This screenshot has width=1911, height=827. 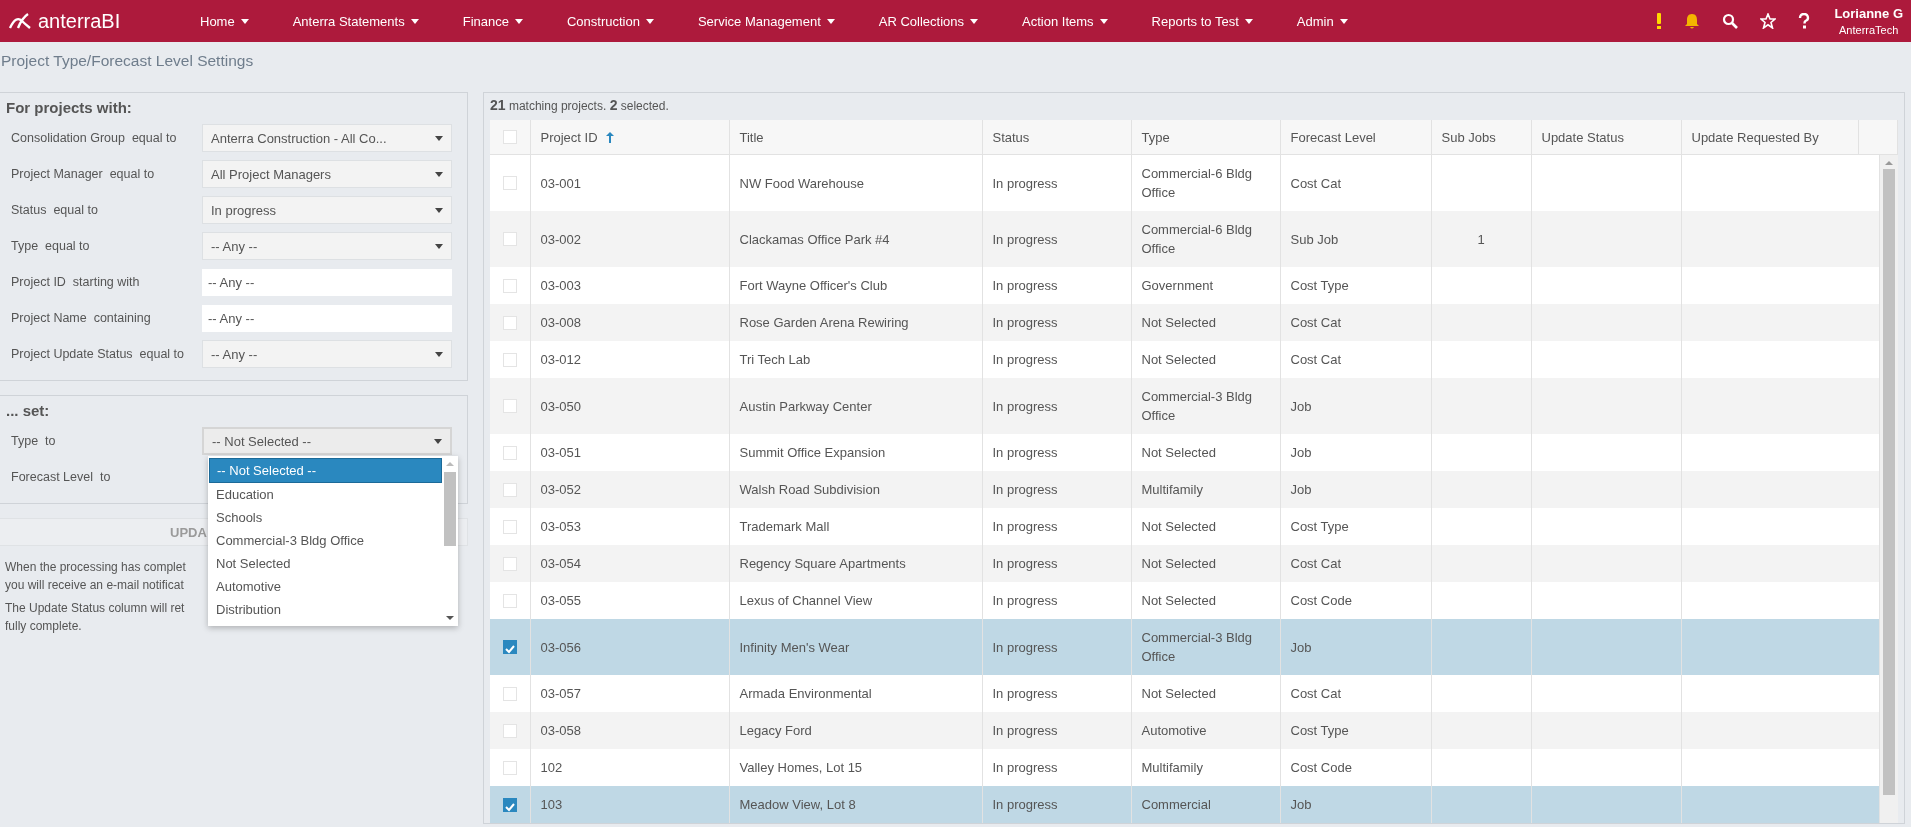 What do you see at coordinates (325, 470) in the screenshot?
I see `dropdown-option: -- Not Selected --` at bounding box center [325, 470].